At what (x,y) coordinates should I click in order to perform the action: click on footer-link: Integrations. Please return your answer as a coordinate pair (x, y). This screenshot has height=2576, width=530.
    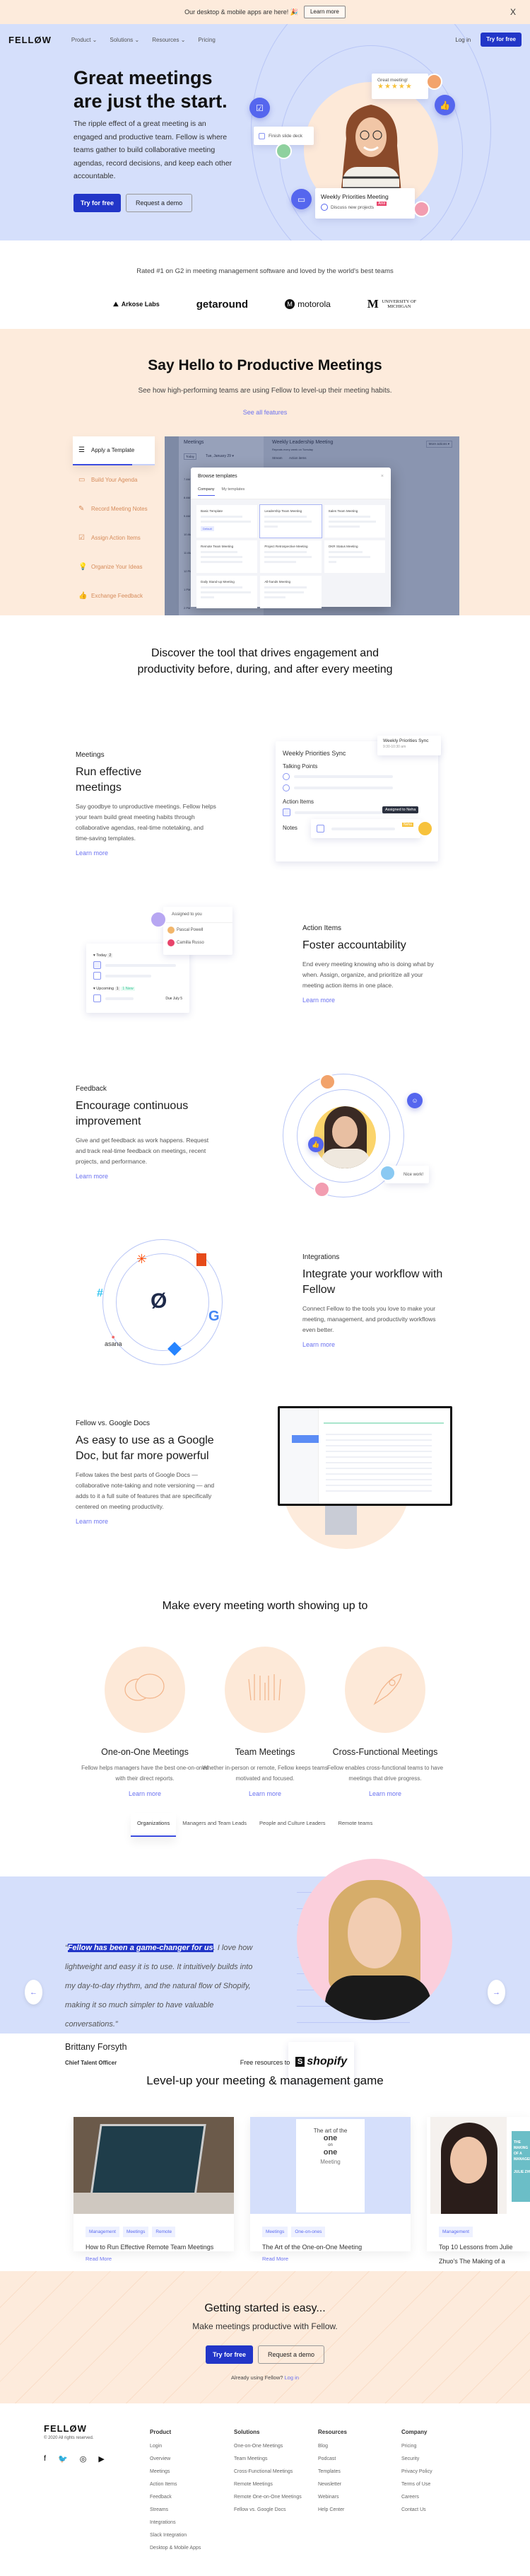
    Looking at the image, I should click on (175, 2522).